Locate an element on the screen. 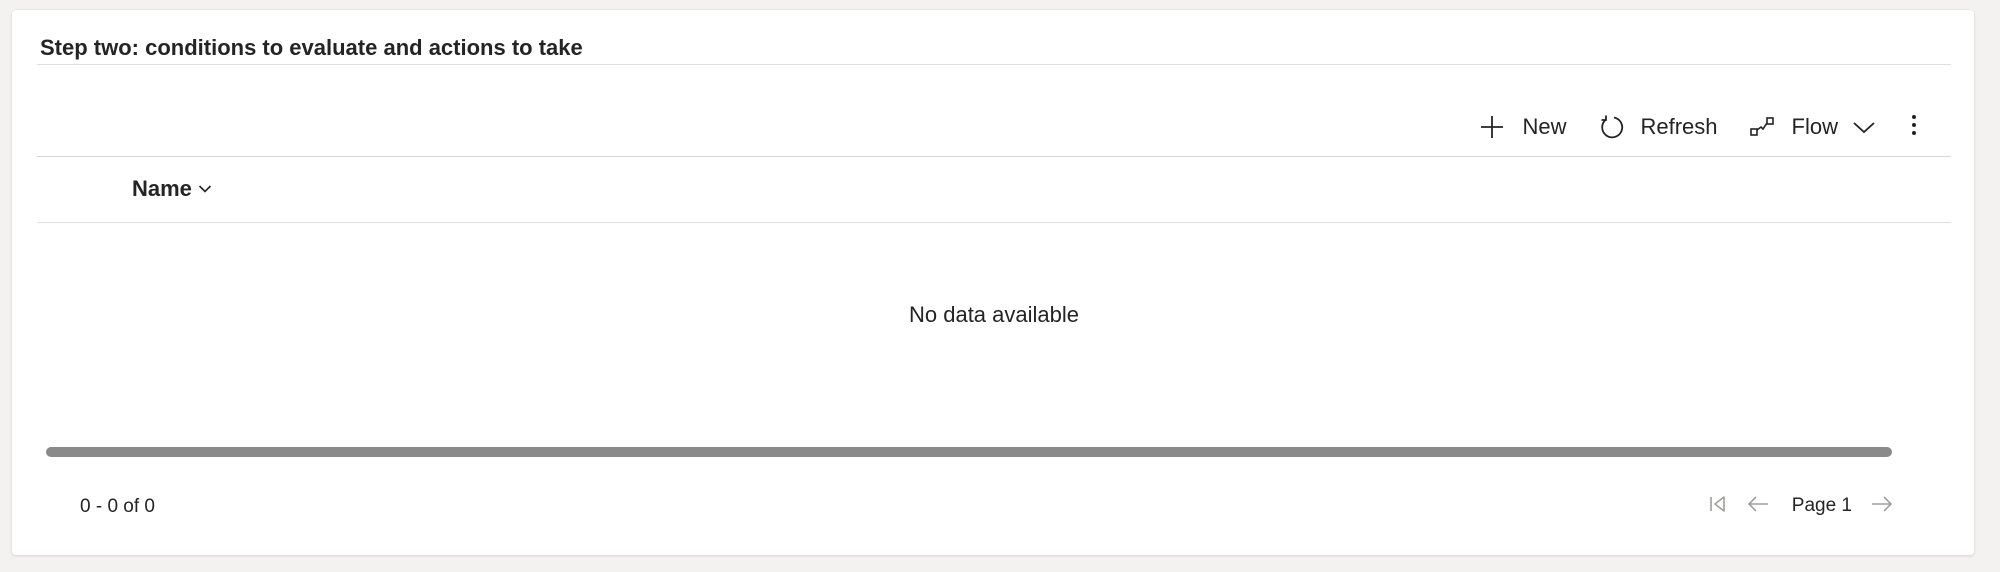 The height and width of the screenshot is (572, 2000). flow-icon is located at coordinates (1762, 127).